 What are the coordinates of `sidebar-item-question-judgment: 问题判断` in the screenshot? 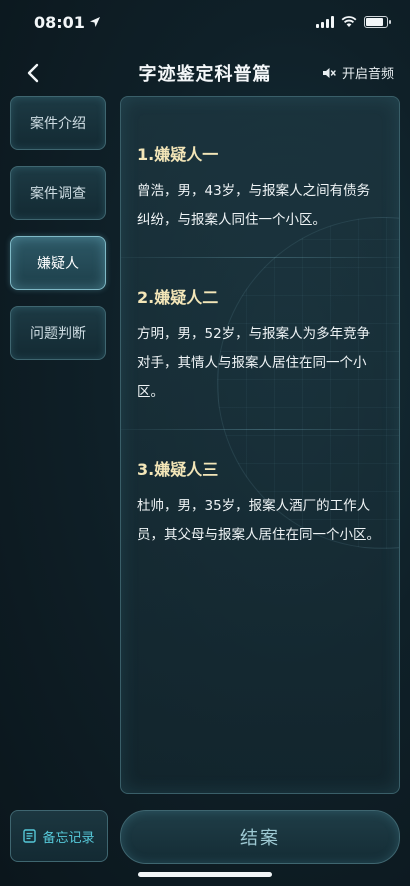 It's located at (58, 333).